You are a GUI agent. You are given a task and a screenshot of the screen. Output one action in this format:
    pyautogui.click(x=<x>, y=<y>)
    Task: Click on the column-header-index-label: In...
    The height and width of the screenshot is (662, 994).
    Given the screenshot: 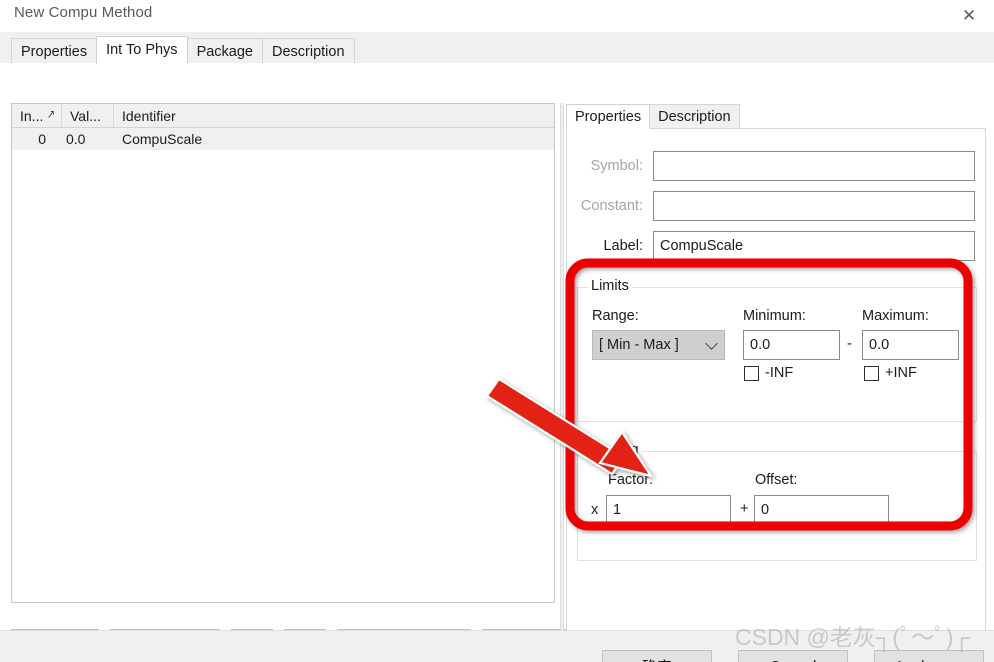 What is the action you would take?
    pyautogui.click(x=32, y=115)
    